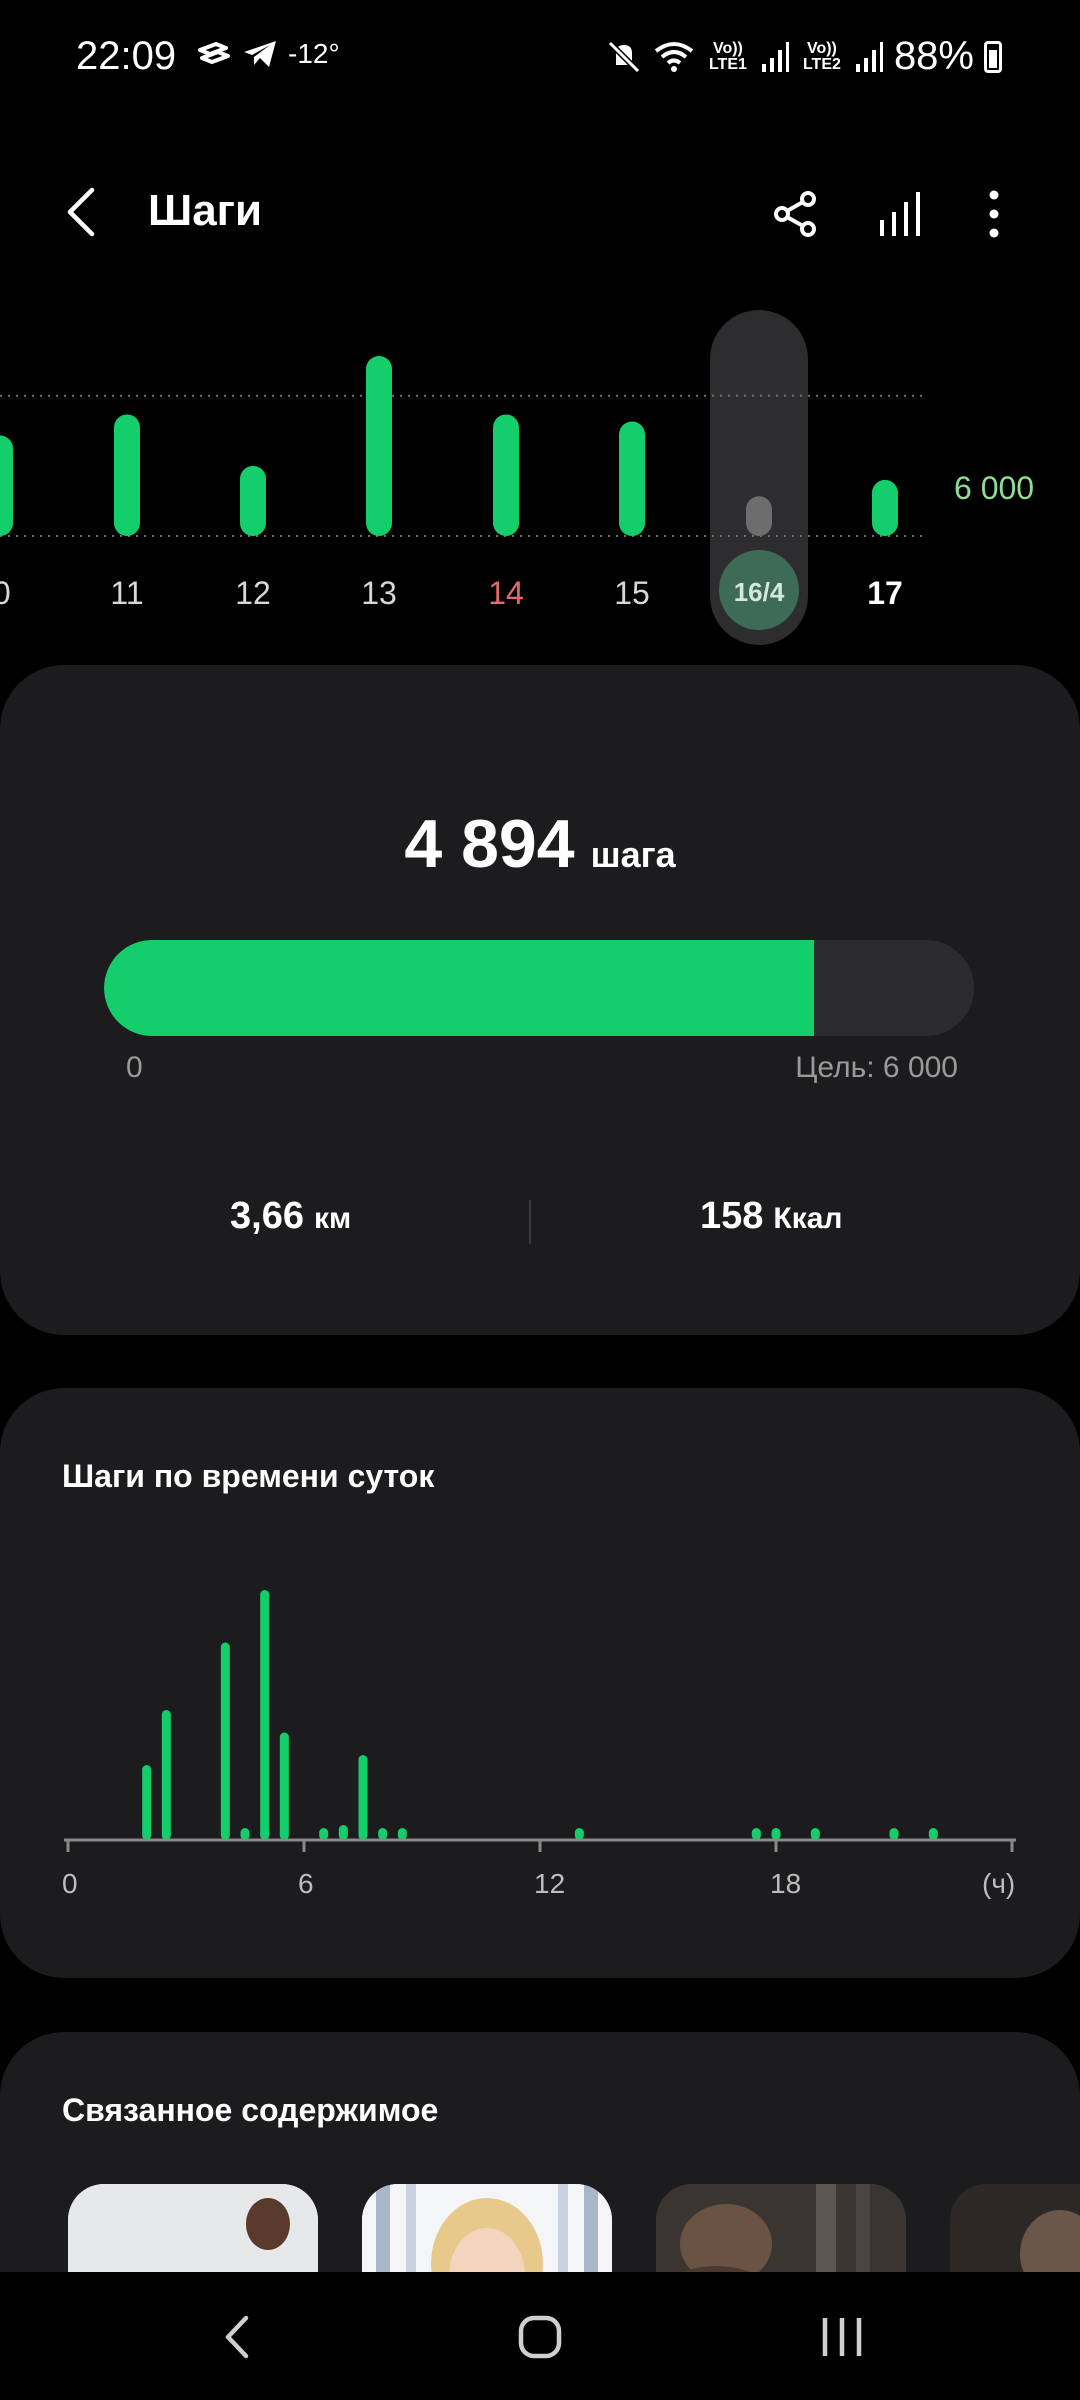  I want to click on hourly-tick-label: (ч), so click(999, 1883).